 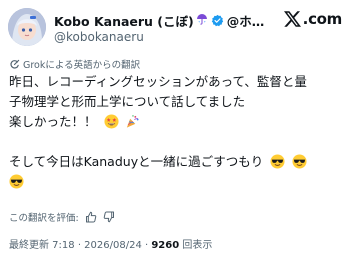 What do you see at coordinates (44, 218) in the screenshot?
I see `rate-translation-label: この翻訳を評価:` at bounding box center [44, 218].